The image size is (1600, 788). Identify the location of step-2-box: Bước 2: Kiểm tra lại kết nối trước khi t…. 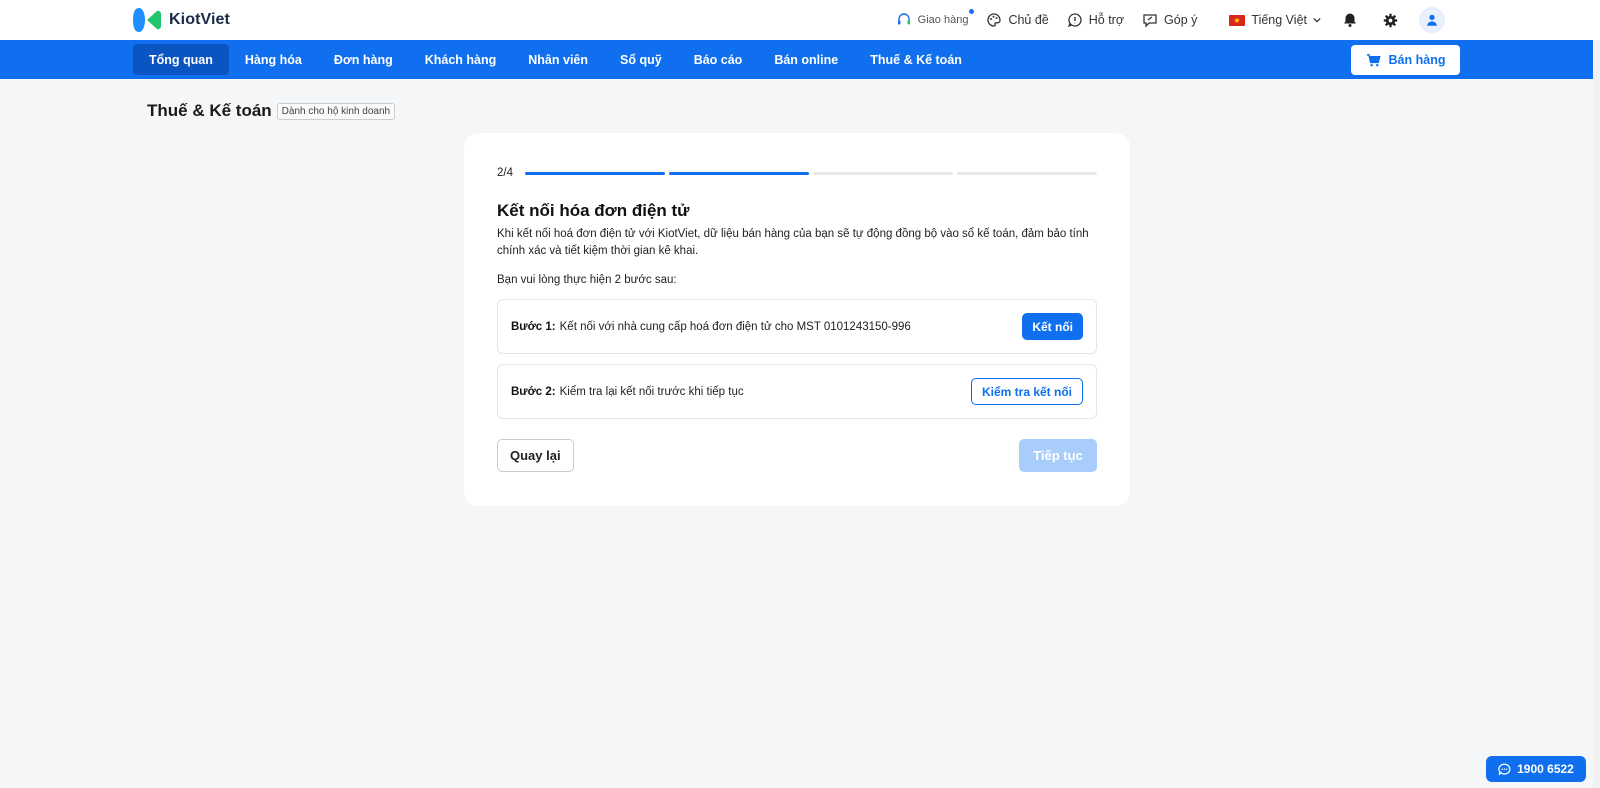
(797, 391).